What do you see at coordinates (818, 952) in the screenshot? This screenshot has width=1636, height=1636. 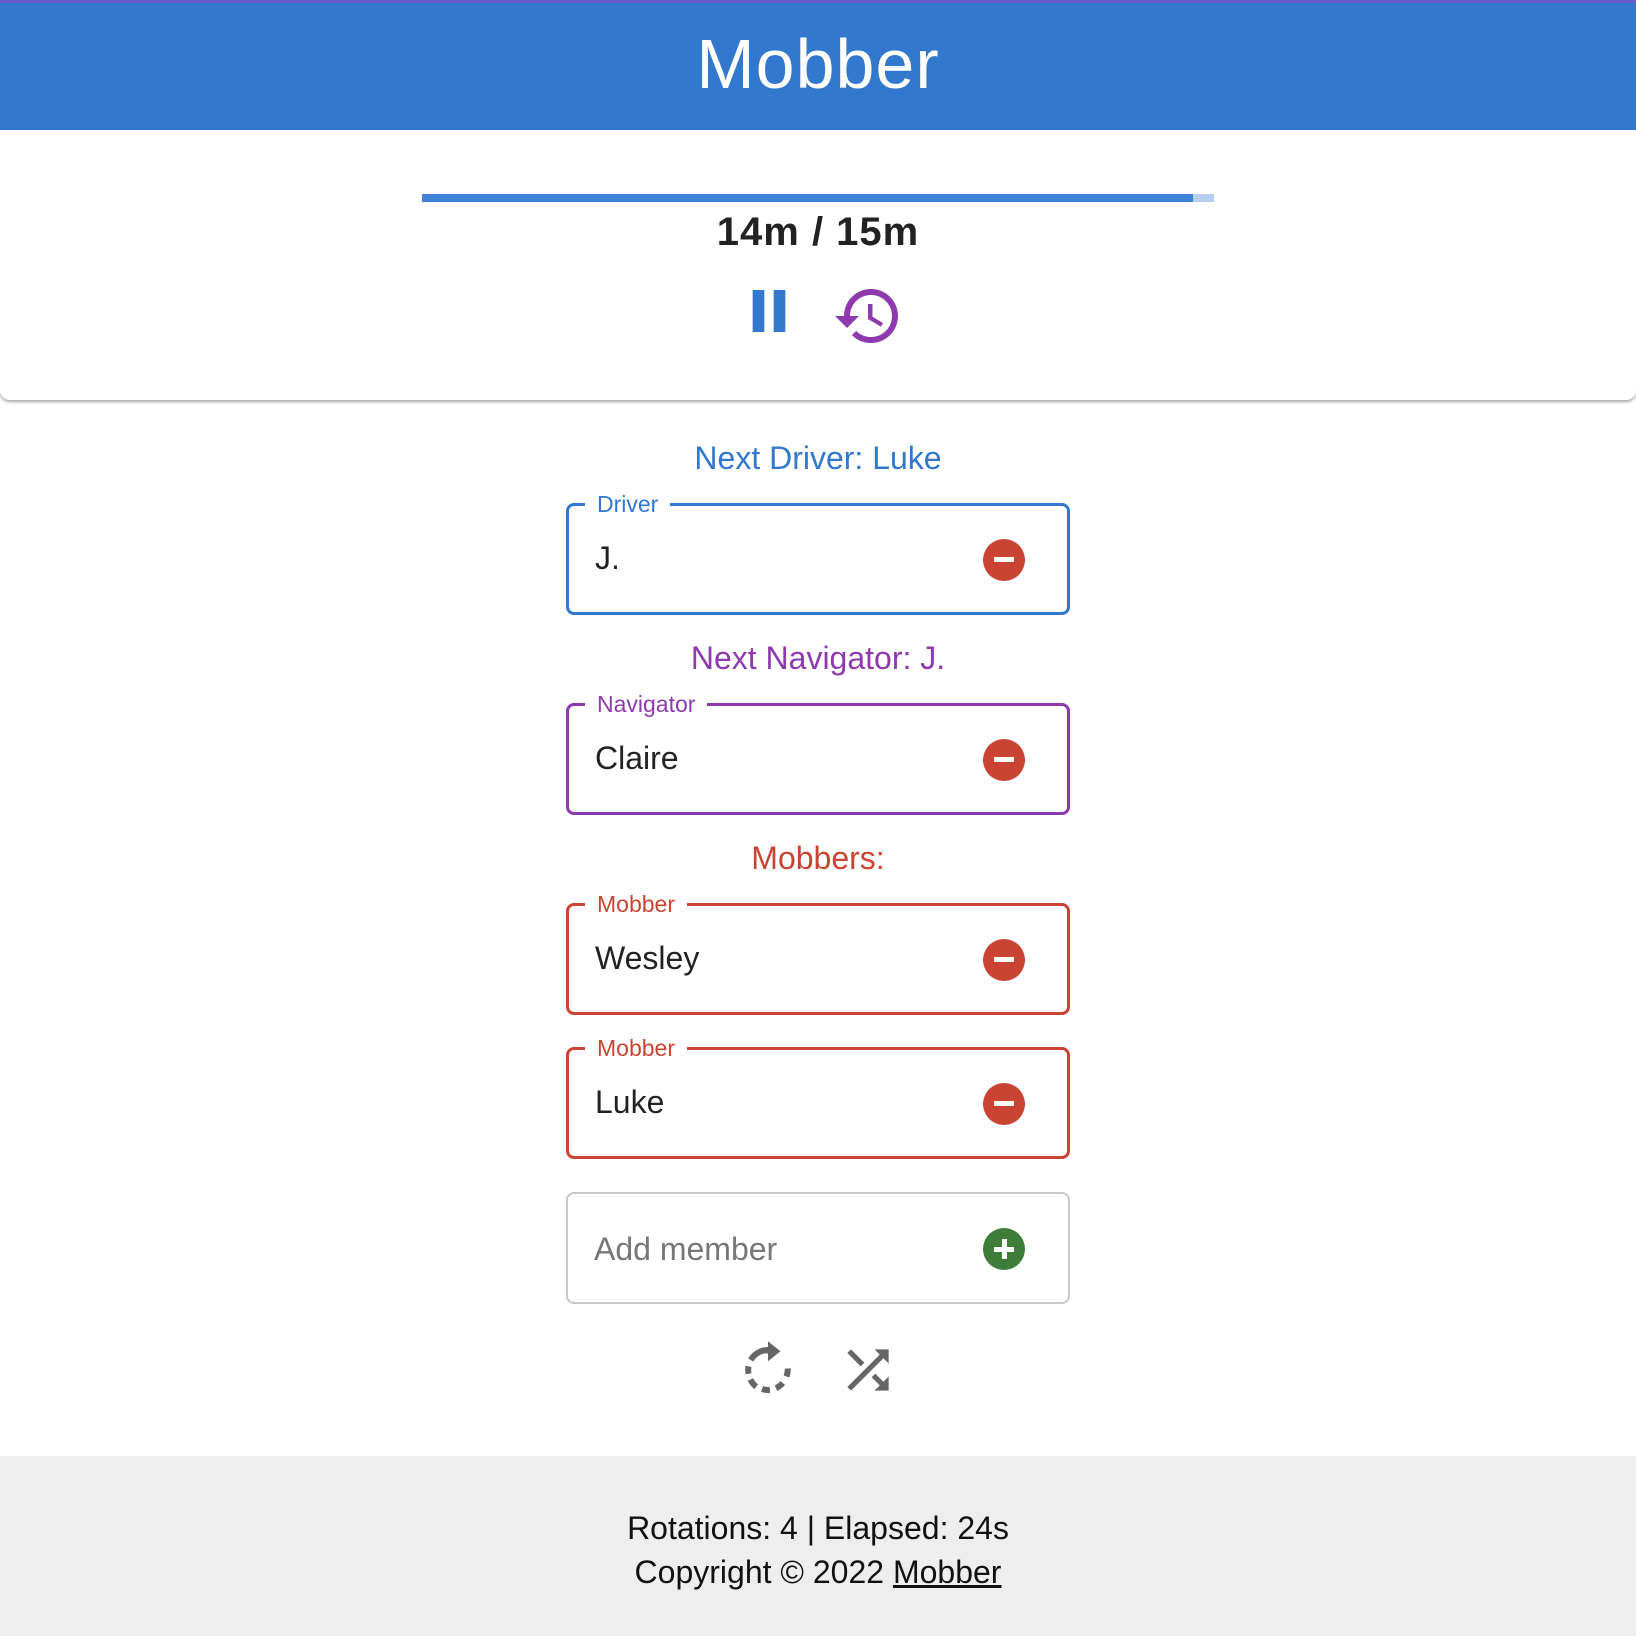 I see `mobber-field: Mobber Wesley` at bounding box center [818, 952].